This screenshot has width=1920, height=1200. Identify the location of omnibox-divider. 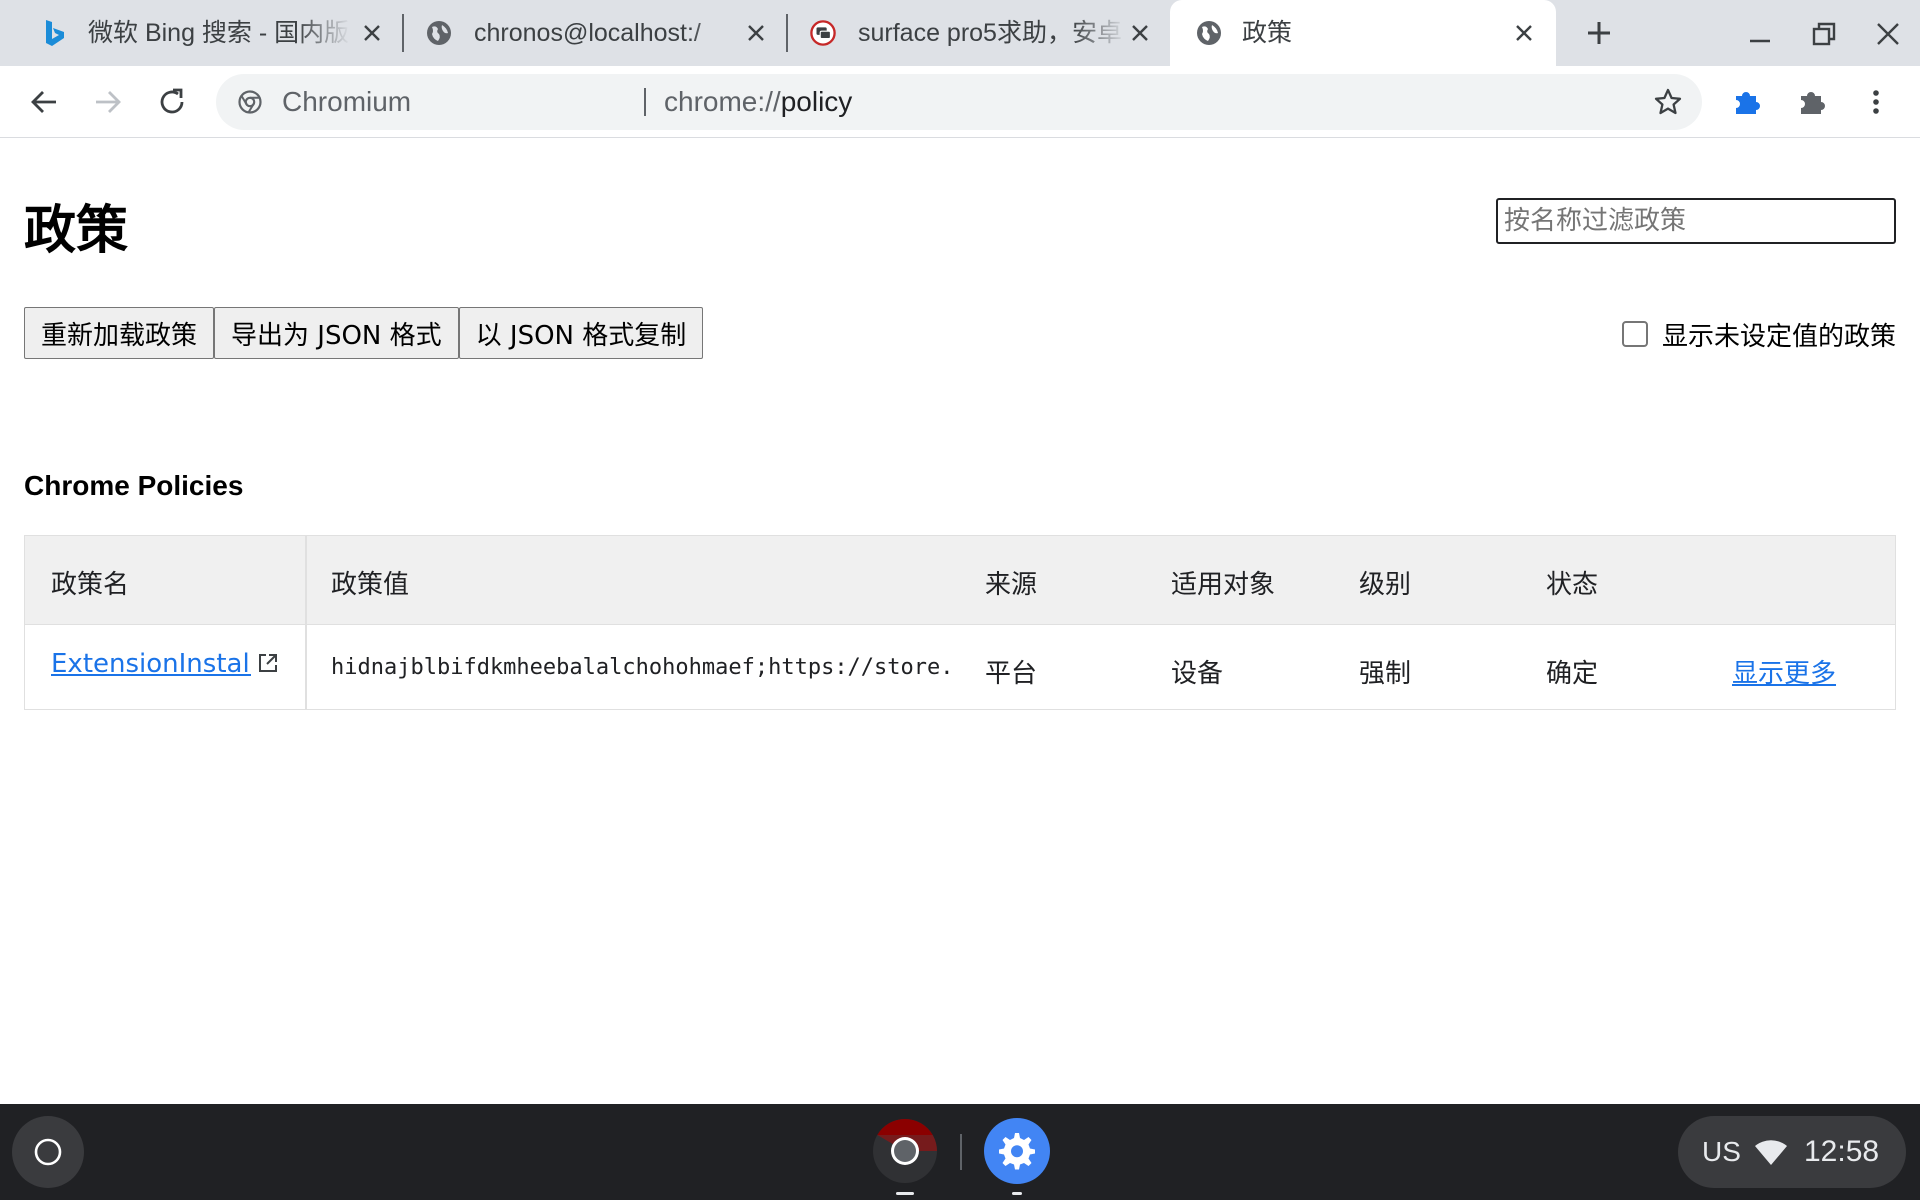
(645, 102).